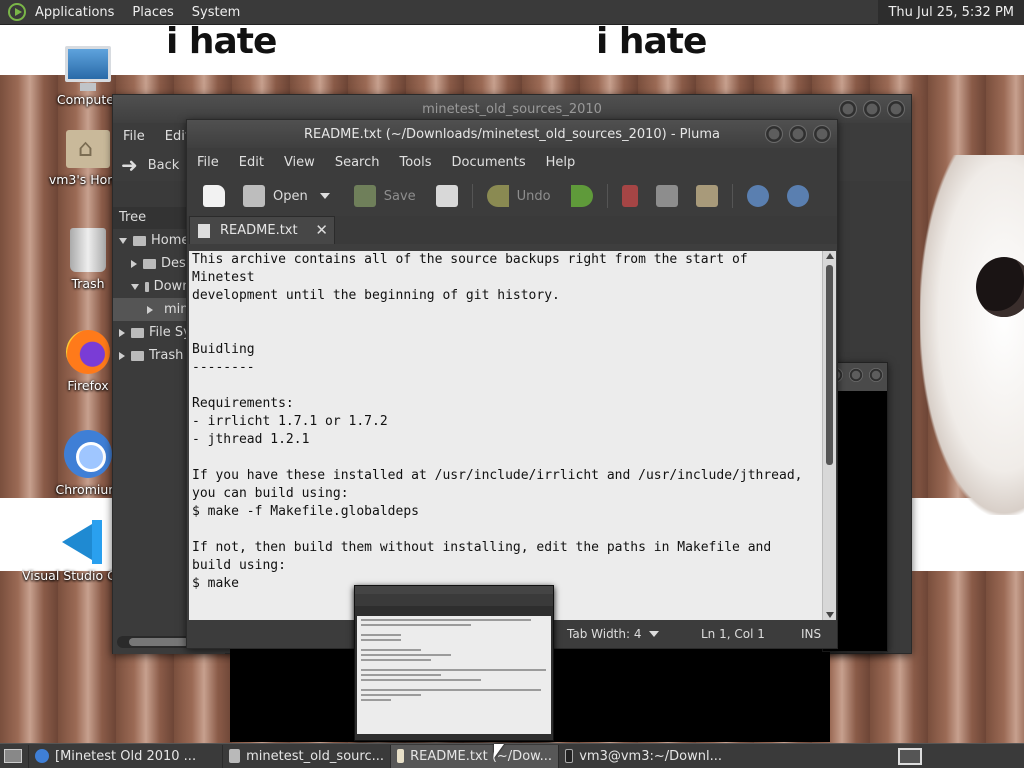 The width and height of the screenshot is (1024, 768). Describe the element at coordinates (262, 230) in the screenshot. I see `document-tab: README.txt ✕` at that location.